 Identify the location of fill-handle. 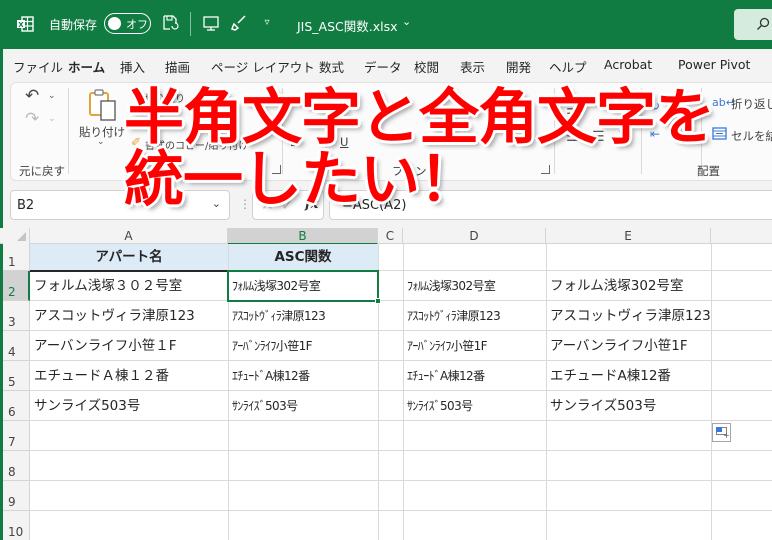
(378, 301).